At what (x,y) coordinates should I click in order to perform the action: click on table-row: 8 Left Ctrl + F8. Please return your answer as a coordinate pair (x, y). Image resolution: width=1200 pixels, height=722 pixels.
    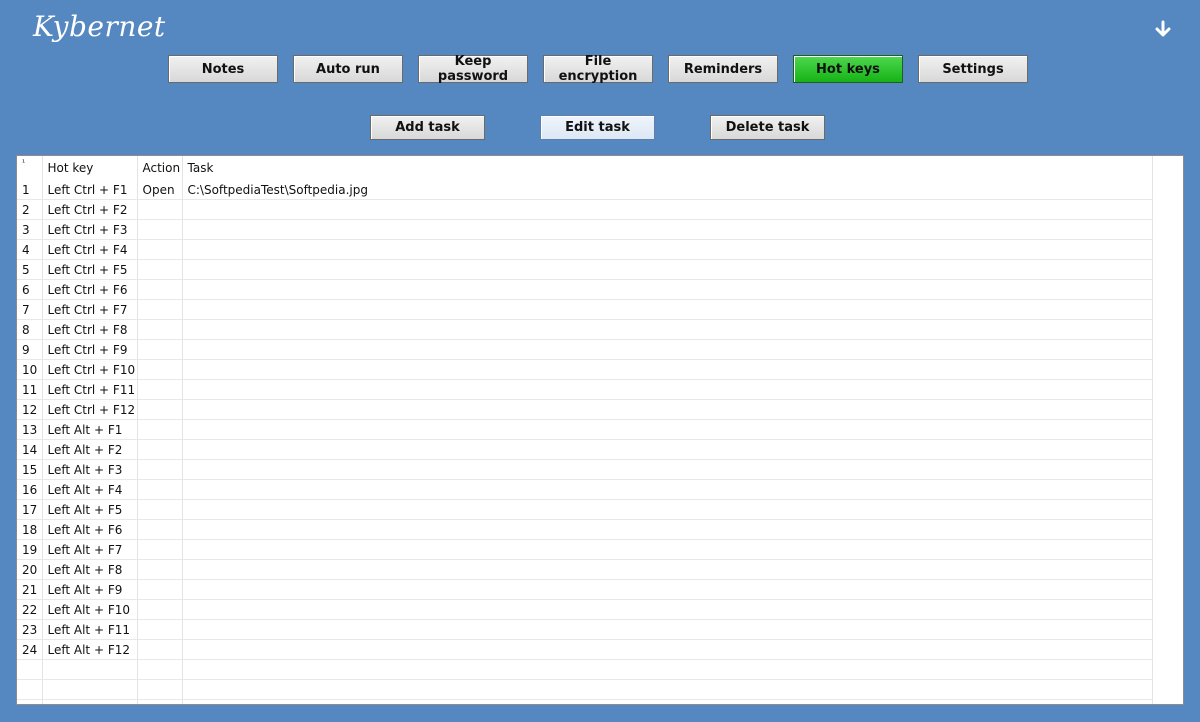
    Looking at the image, I should click on (585, 329).